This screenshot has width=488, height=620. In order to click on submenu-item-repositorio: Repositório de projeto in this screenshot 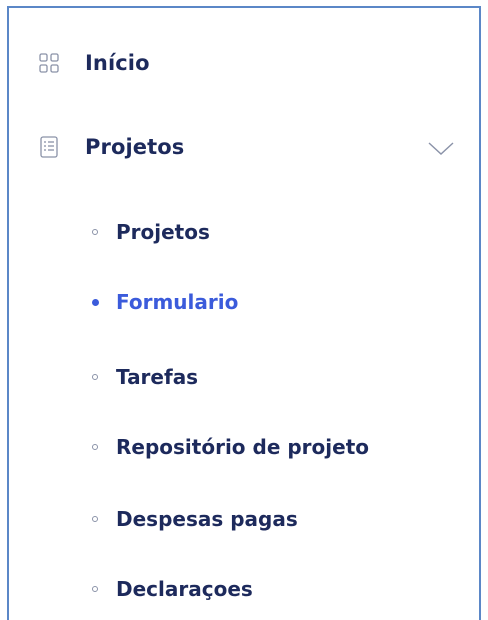, I will do `click(229, 447)`.